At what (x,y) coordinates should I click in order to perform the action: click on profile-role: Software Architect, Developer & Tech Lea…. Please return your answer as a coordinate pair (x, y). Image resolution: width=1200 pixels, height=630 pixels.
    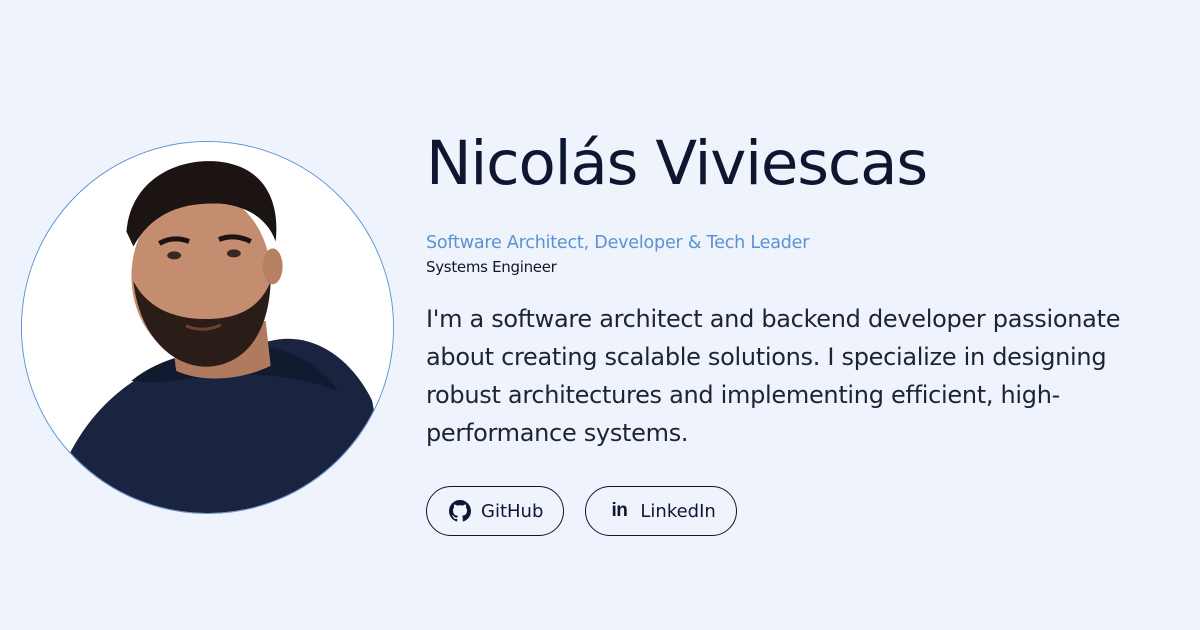
    Looking at the image, I should click on (618, 243).